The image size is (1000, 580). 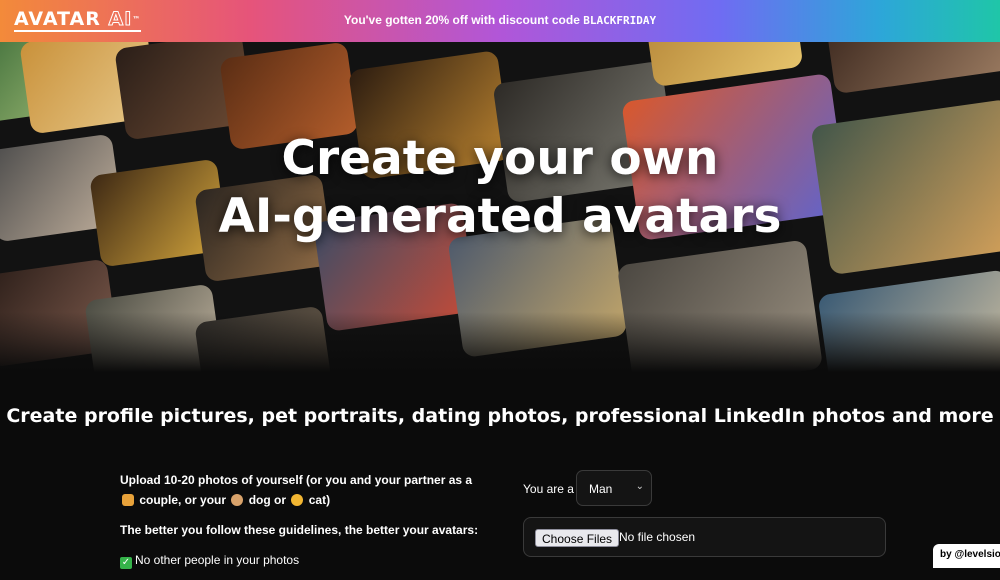 I want to click on hero-title-line2: AI-generated avatars, so click(x=500, y=216).